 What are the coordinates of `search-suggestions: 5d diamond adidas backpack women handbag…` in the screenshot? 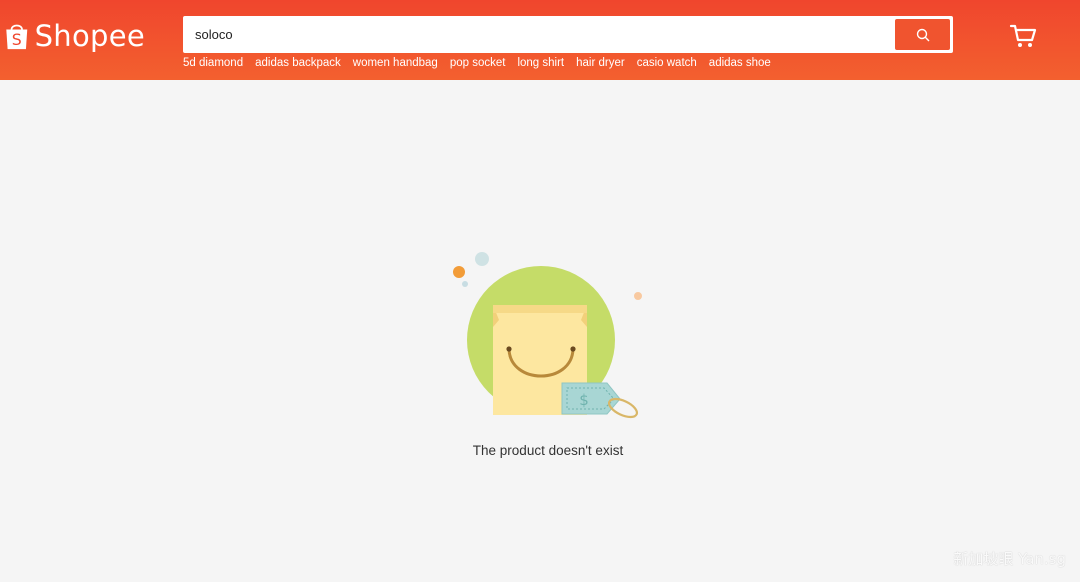 It's located at (477, 63).